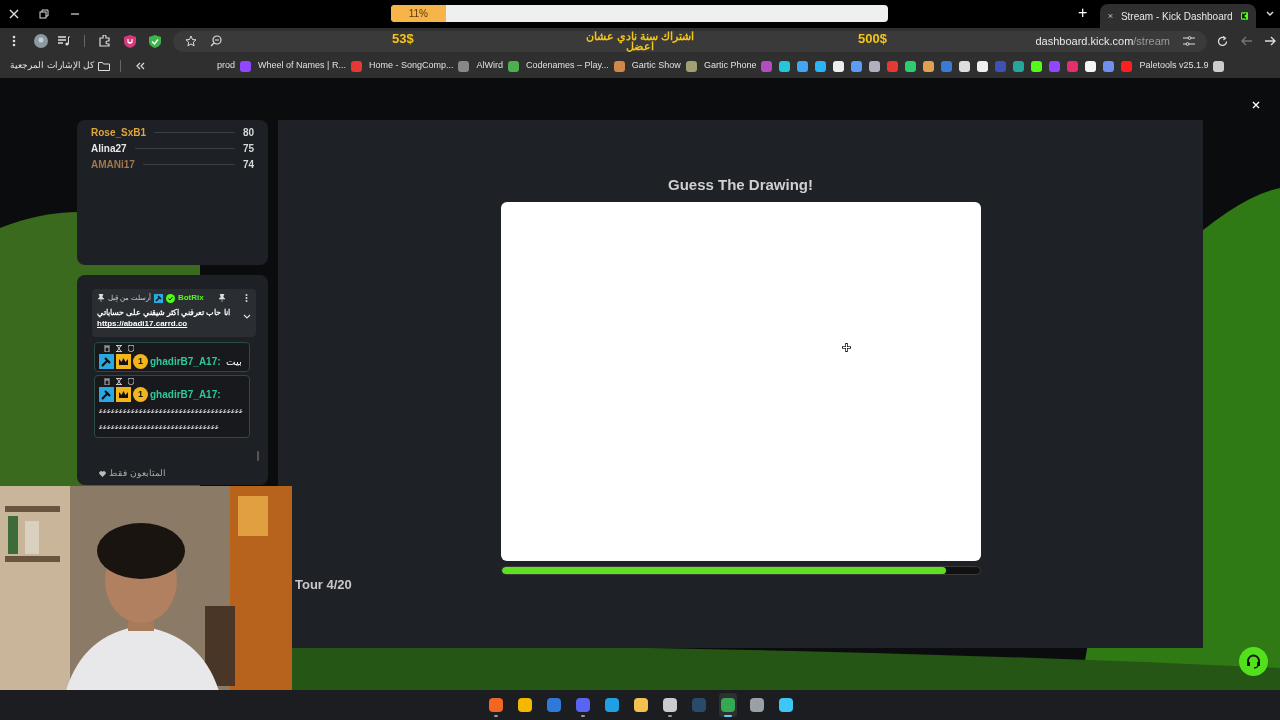 Image resolution: width=1280 pixels, height=720 pixels. I want to click on player-name: AMANi17, so click(113, 164).